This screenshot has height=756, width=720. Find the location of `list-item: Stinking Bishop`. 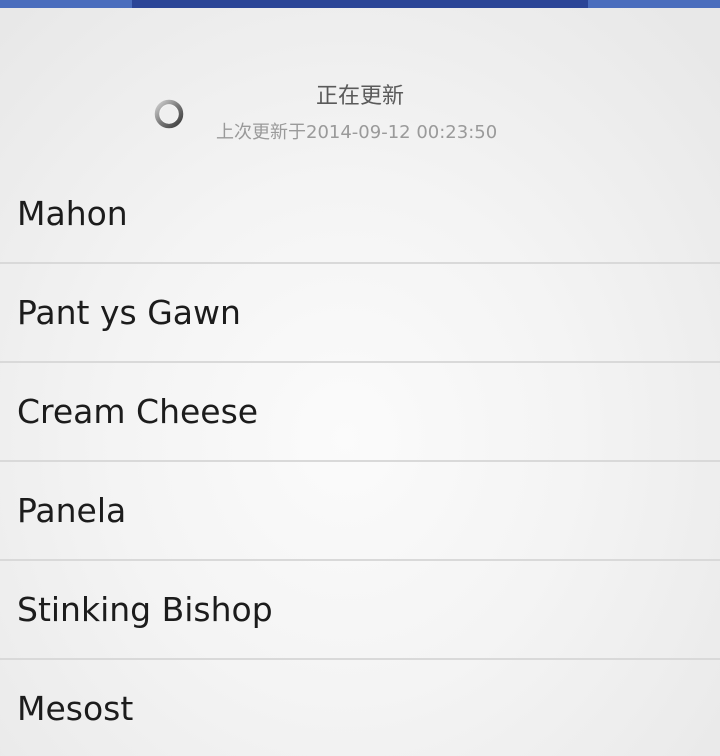

list-item: Stinking Bishop is located at coordinates (360, 610).